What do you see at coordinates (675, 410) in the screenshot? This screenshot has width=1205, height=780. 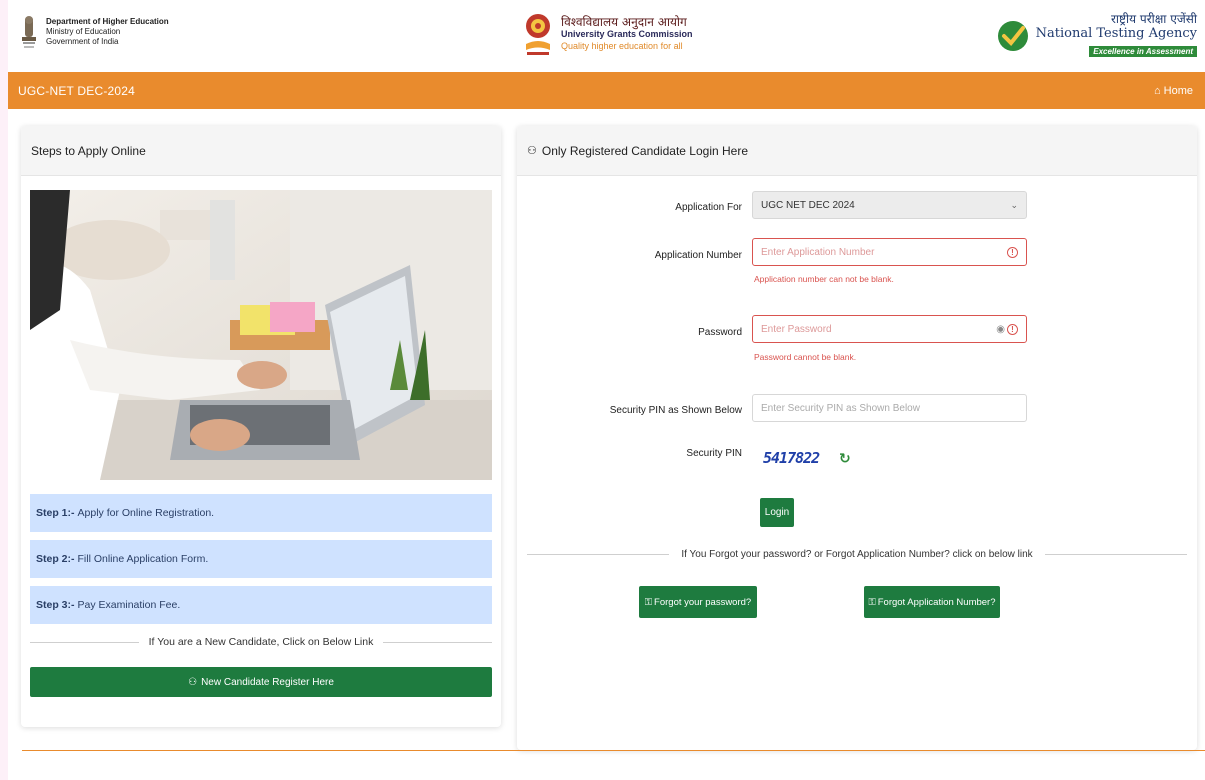 I see `security-pin-input-label: Security PIN as Shown Below` at bounding box center [675, 410].